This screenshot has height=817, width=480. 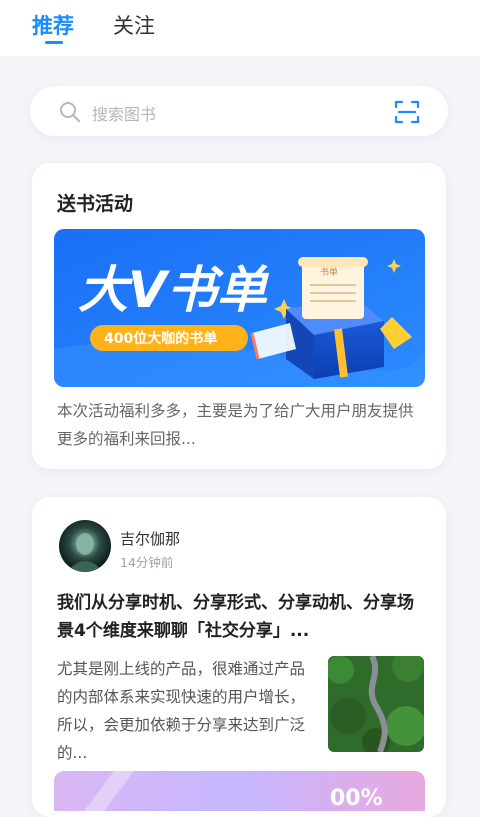 What do you see at coordinates (70, 112) in the screenshot?
I see `search-icon` at bounding box center [70, 112].